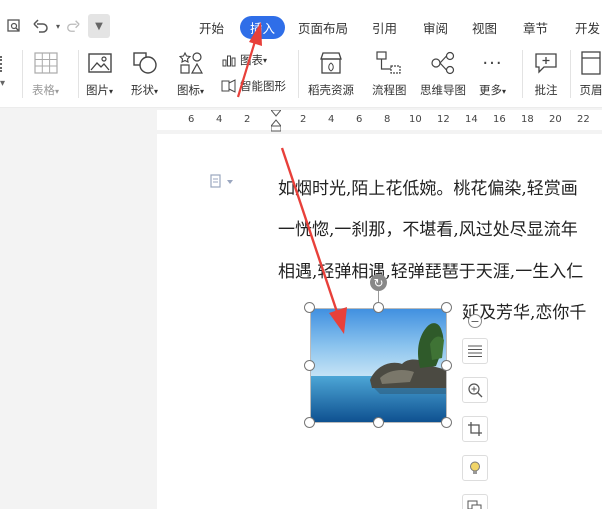 The height and width of the screenshot is (509, 602). What do you see at coordinates (387, 119) in the screenshot?
I see `ruler-number: 8` at bounding box center [387, 119].